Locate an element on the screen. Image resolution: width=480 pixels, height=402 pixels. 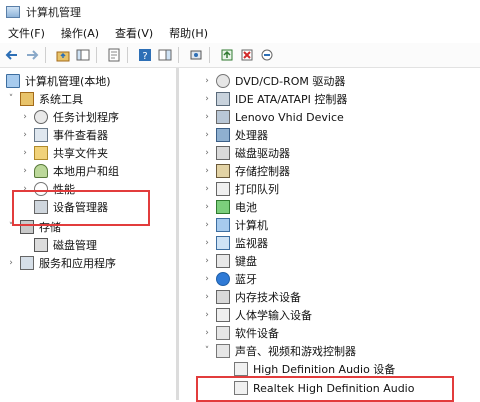
dvd-drive-icon is located at coordinates (223, 81).